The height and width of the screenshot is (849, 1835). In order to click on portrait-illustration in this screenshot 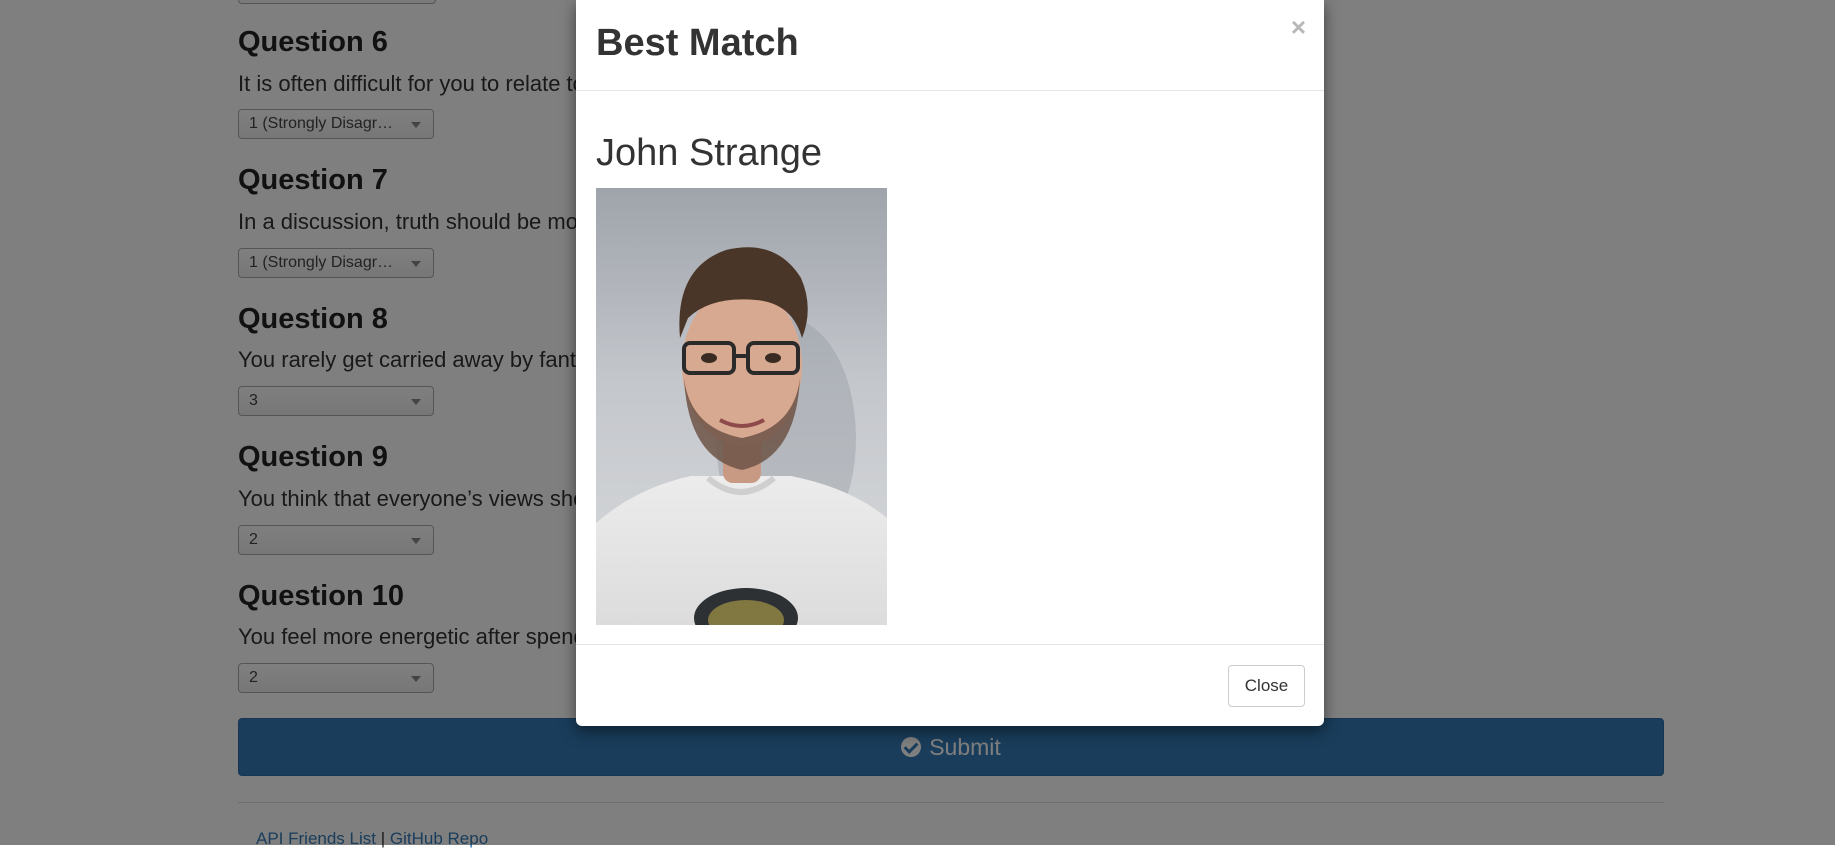, I will do `click(741, 436)`.